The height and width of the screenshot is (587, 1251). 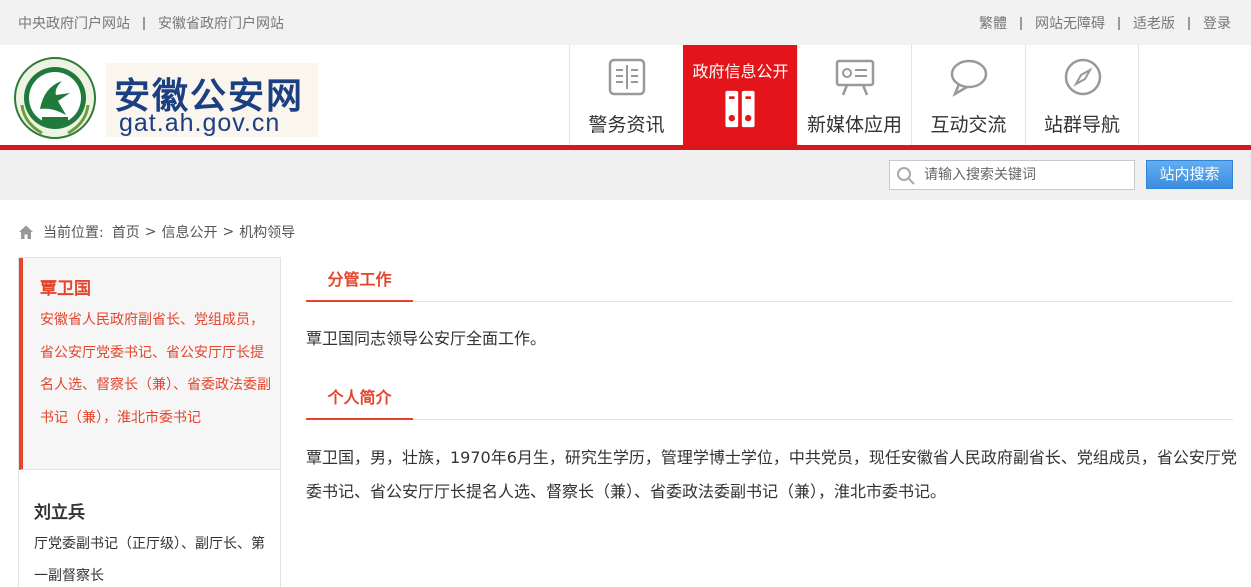 I want to click on nav-new-media: 新媒体应用, so click(x=854, y=95).